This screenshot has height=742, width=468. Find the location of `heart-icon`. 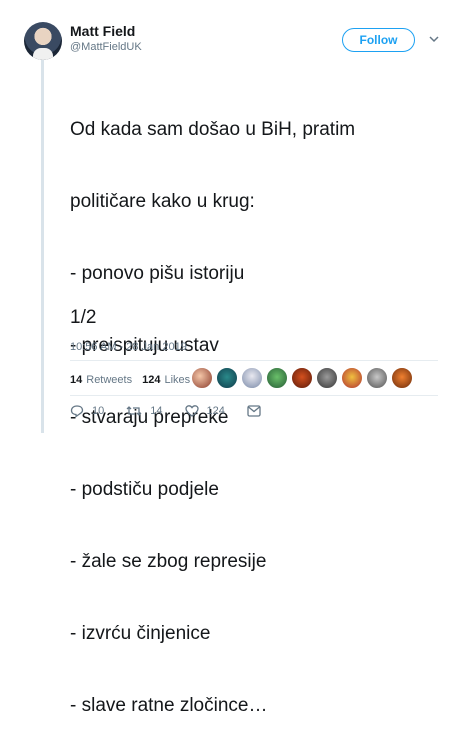

heart-icon is located at coordinates (191, 411).